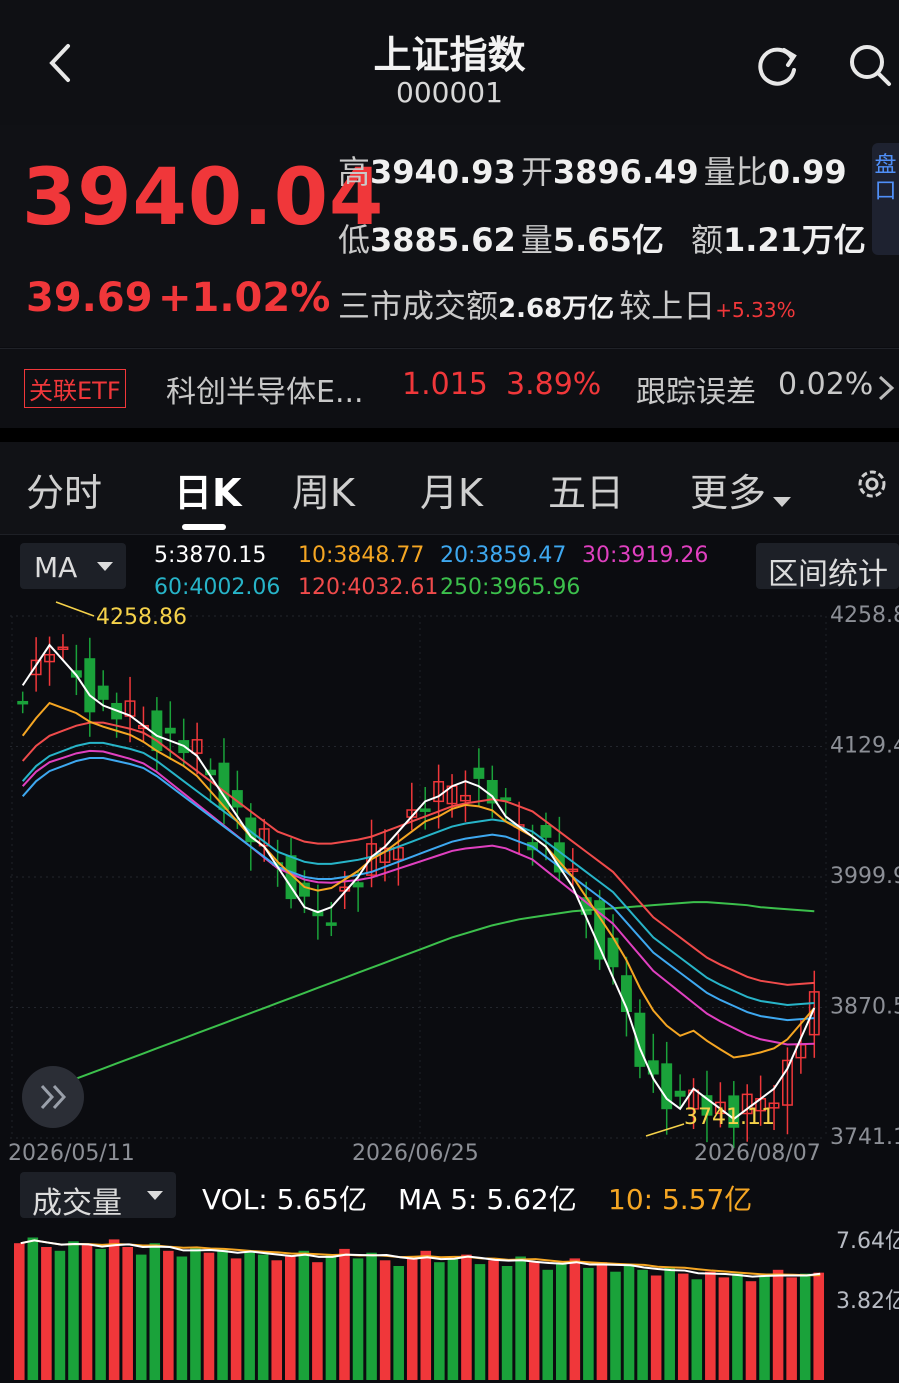  What do you see at coordinates (608, 240) in the screenshot?
I see `volume-value: 5.65亿` at bounding box center [608, 240].